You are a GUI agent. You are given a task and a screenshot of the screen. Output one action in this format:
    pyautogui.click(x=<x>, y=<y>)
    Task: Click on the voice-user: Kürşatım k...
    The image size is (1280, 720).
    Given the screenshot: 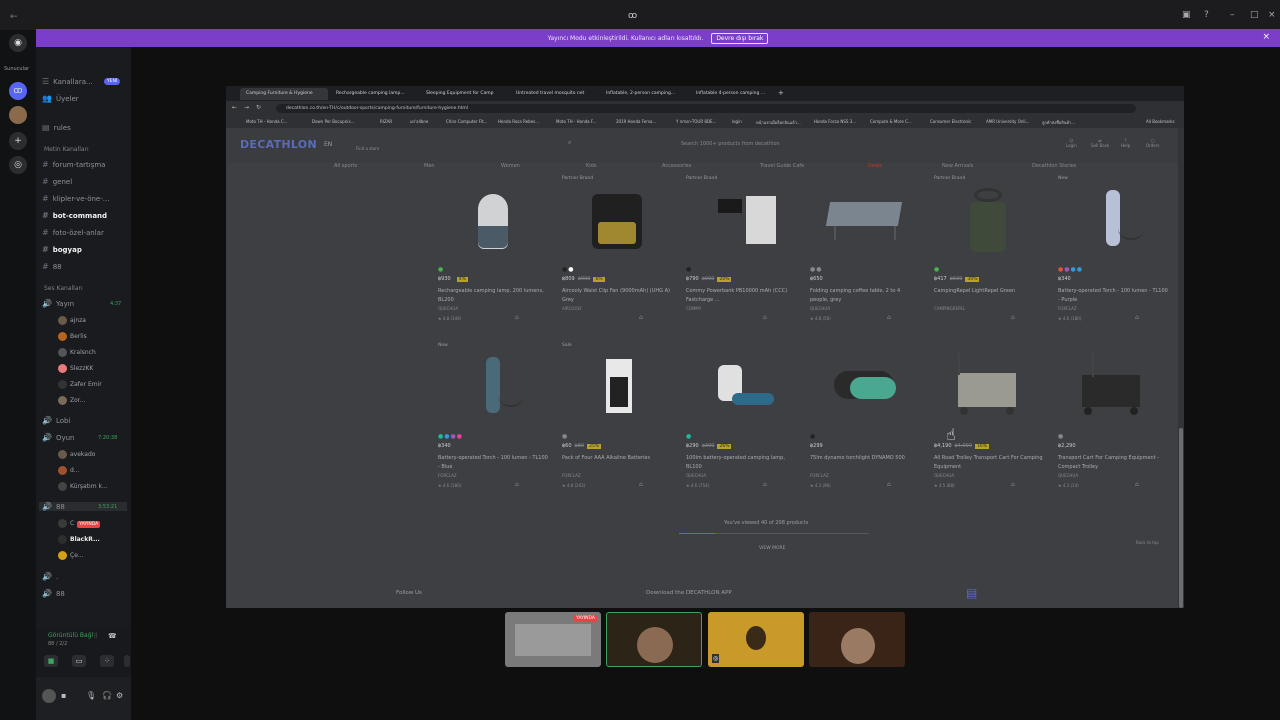 What is the action you would take?
    pyautogui.click(x=83, y=486)
    